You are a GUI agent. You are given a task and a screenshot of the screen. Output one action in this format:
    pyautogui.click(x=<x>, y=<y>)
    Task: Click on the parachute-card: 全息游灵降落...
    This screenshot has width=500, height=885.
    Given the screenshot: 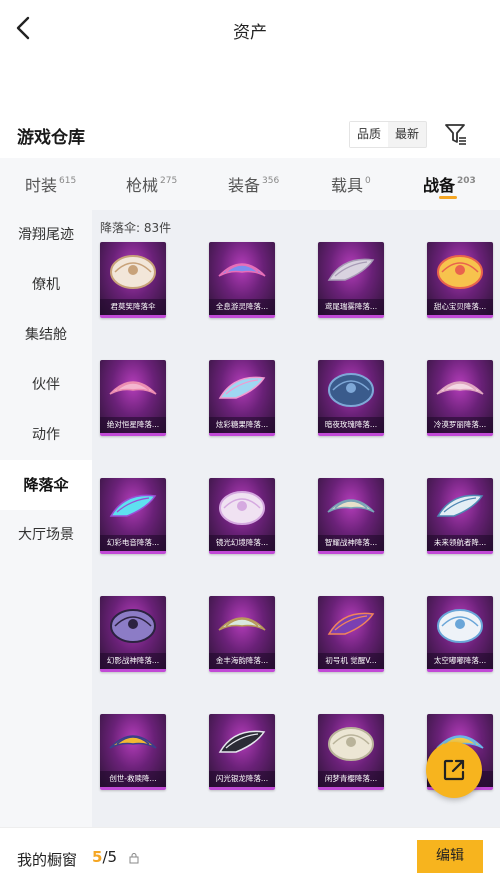 What is the action you would take?
    pyautogui.click(x=242, y=280)
    